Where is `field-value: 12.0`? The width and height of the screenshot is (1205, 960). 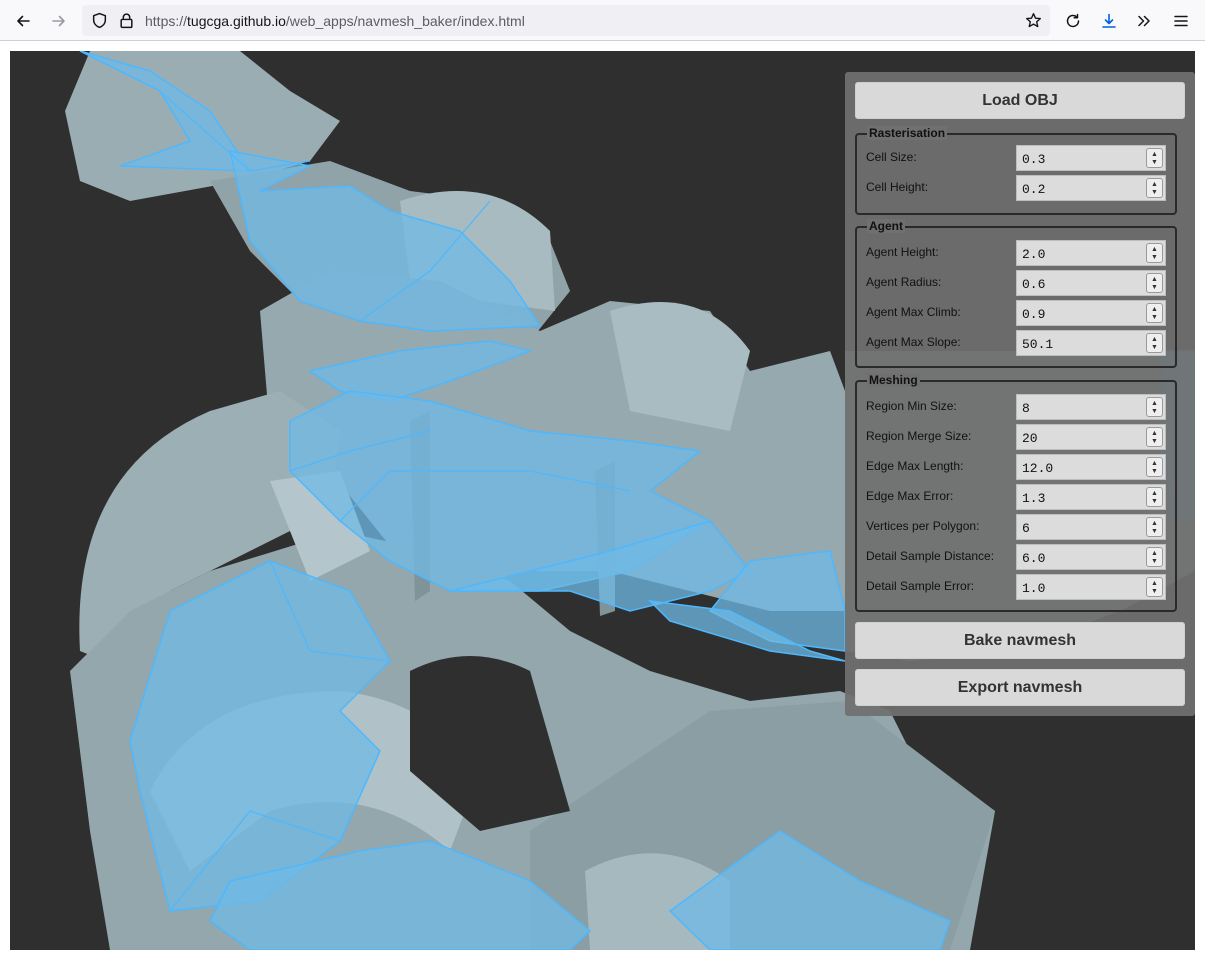 field-value: 12.0 is located at coordinates (1038, 468).